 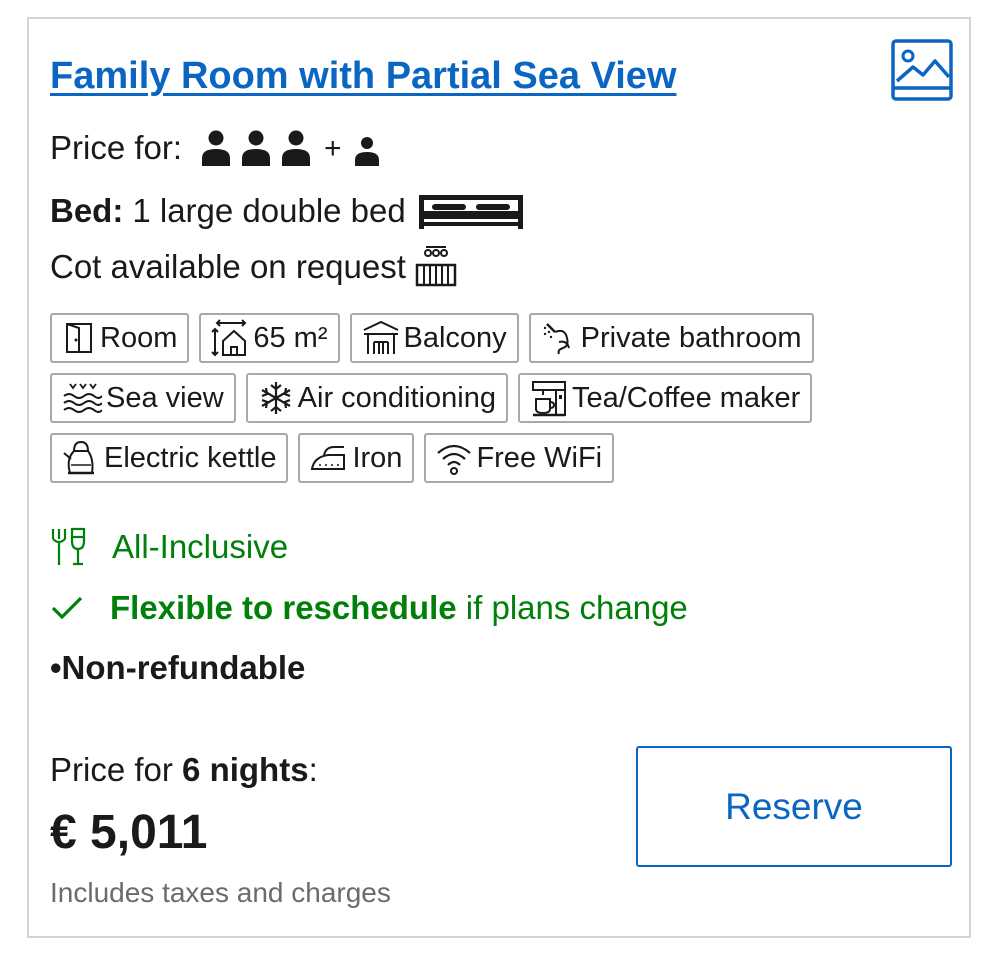 I want to click on snowflake-icon, so click(x=276, y=398).